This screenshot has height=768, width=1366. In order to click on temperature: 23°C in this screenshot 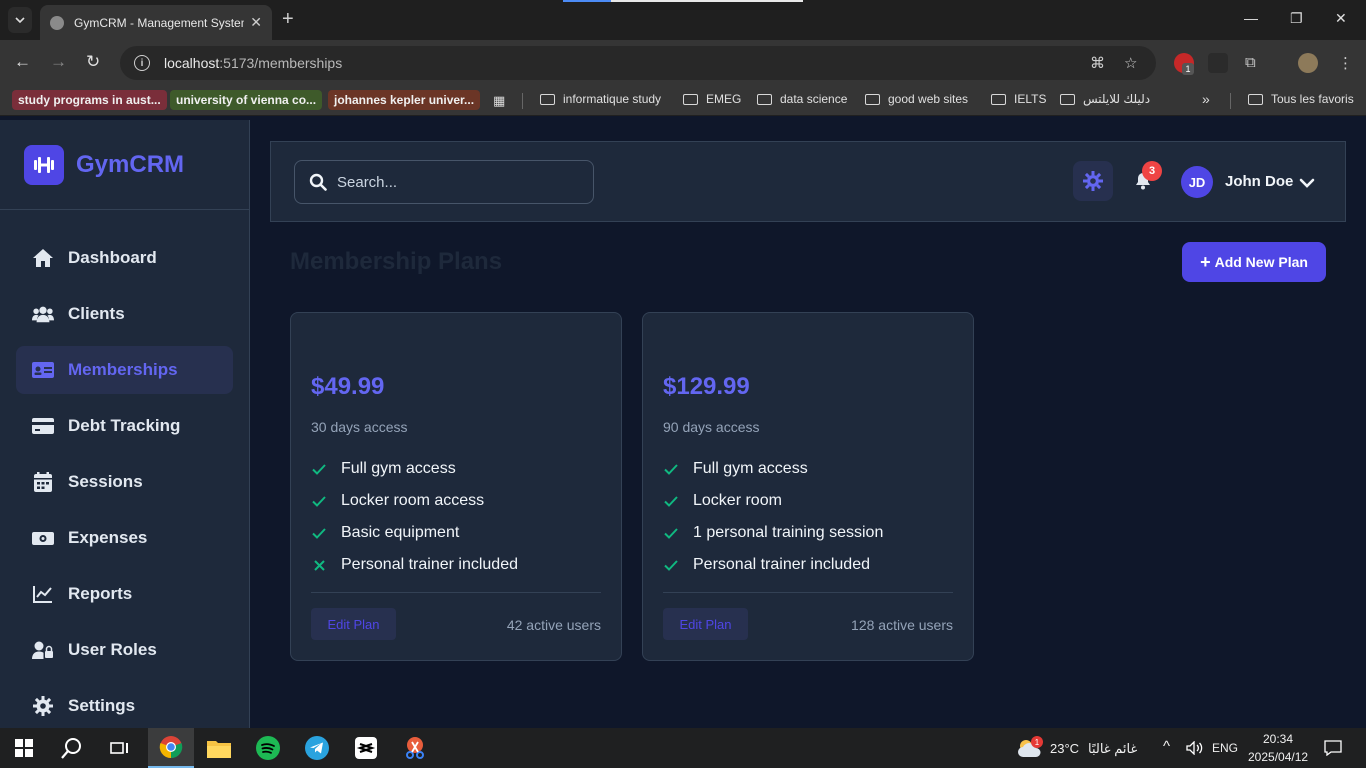, I will do `click(1064, 748)`.